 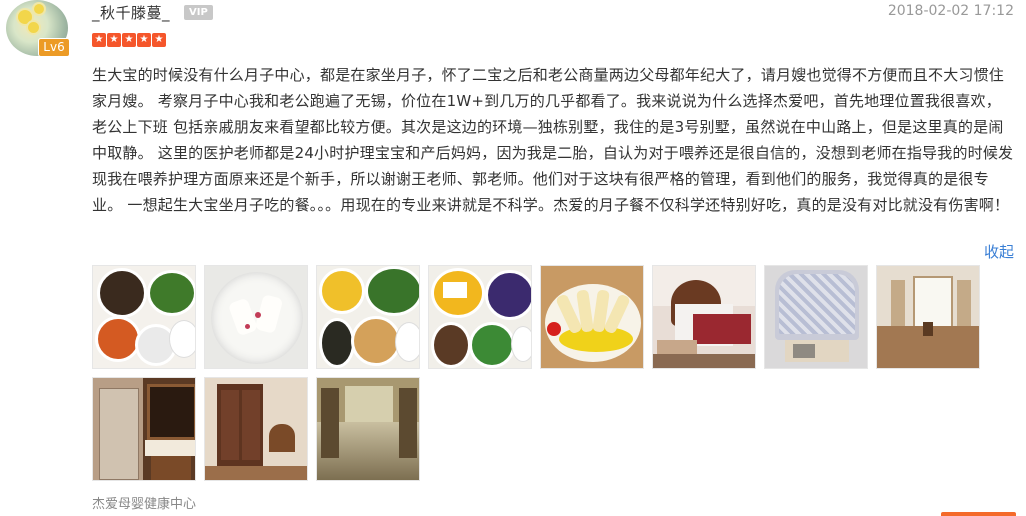 I want to click on action-button-edge, so click(x=978, y=514).